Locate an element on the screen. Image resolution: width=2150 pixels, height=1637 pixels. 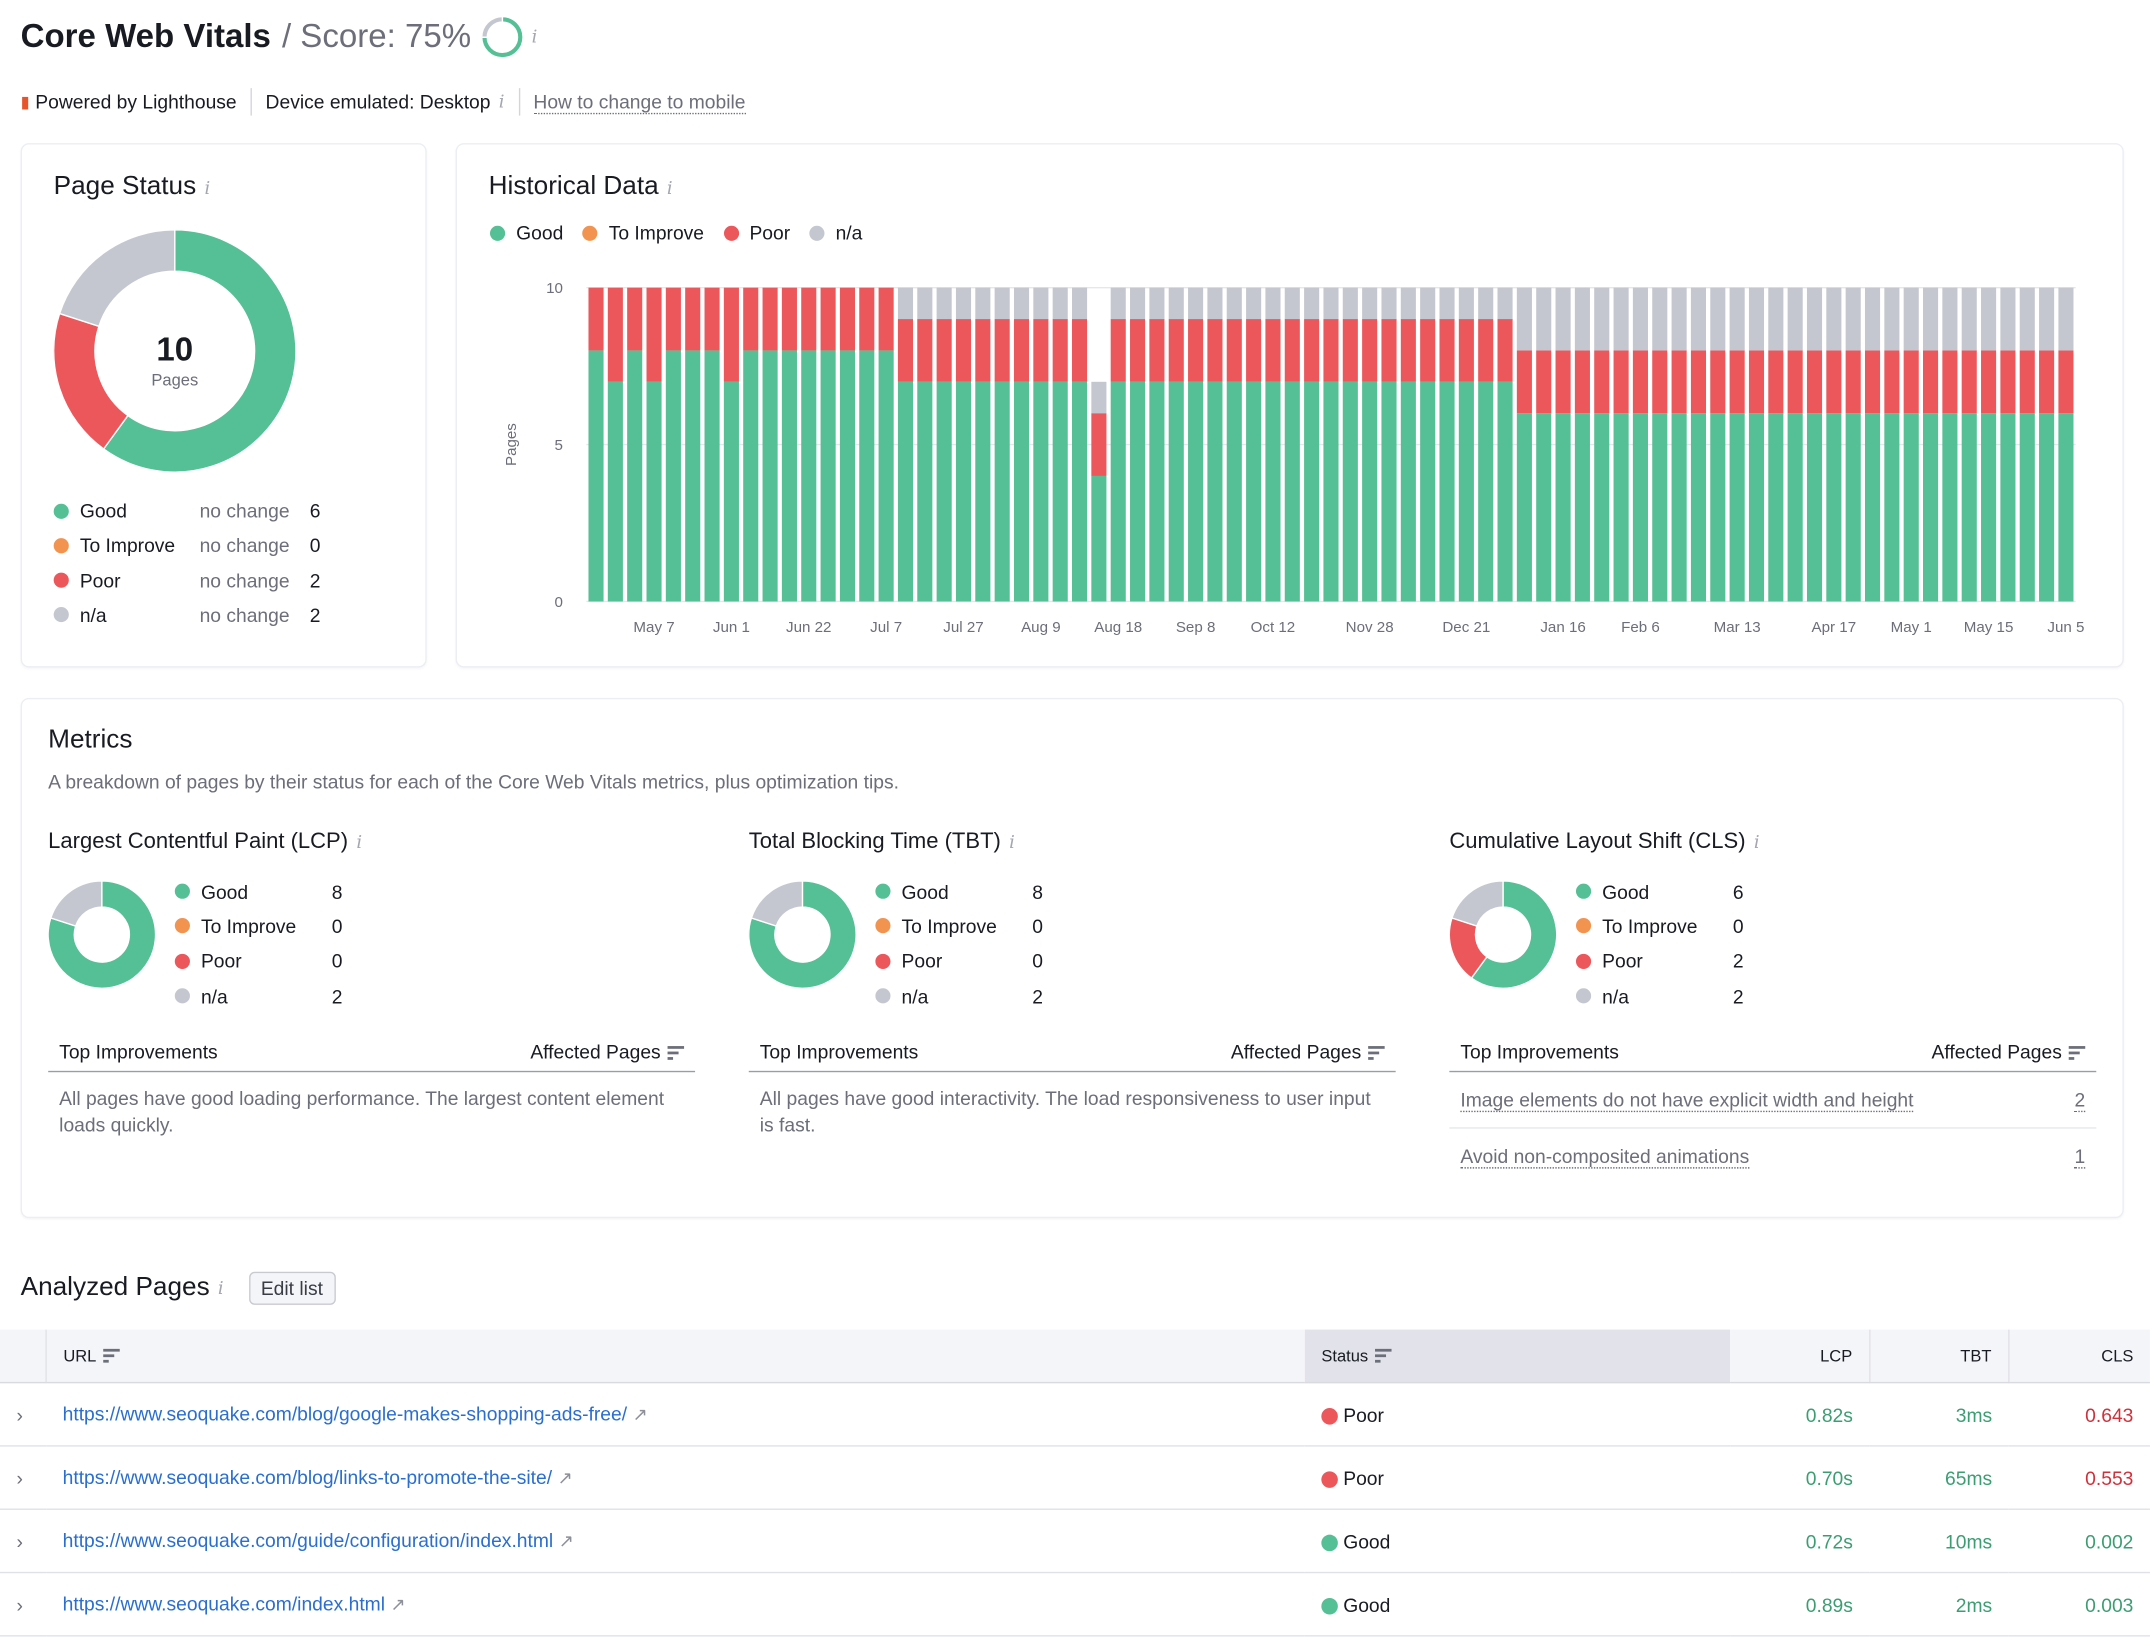
metric-legend-na: n/a 2 is located at coordinates (1659, 995).